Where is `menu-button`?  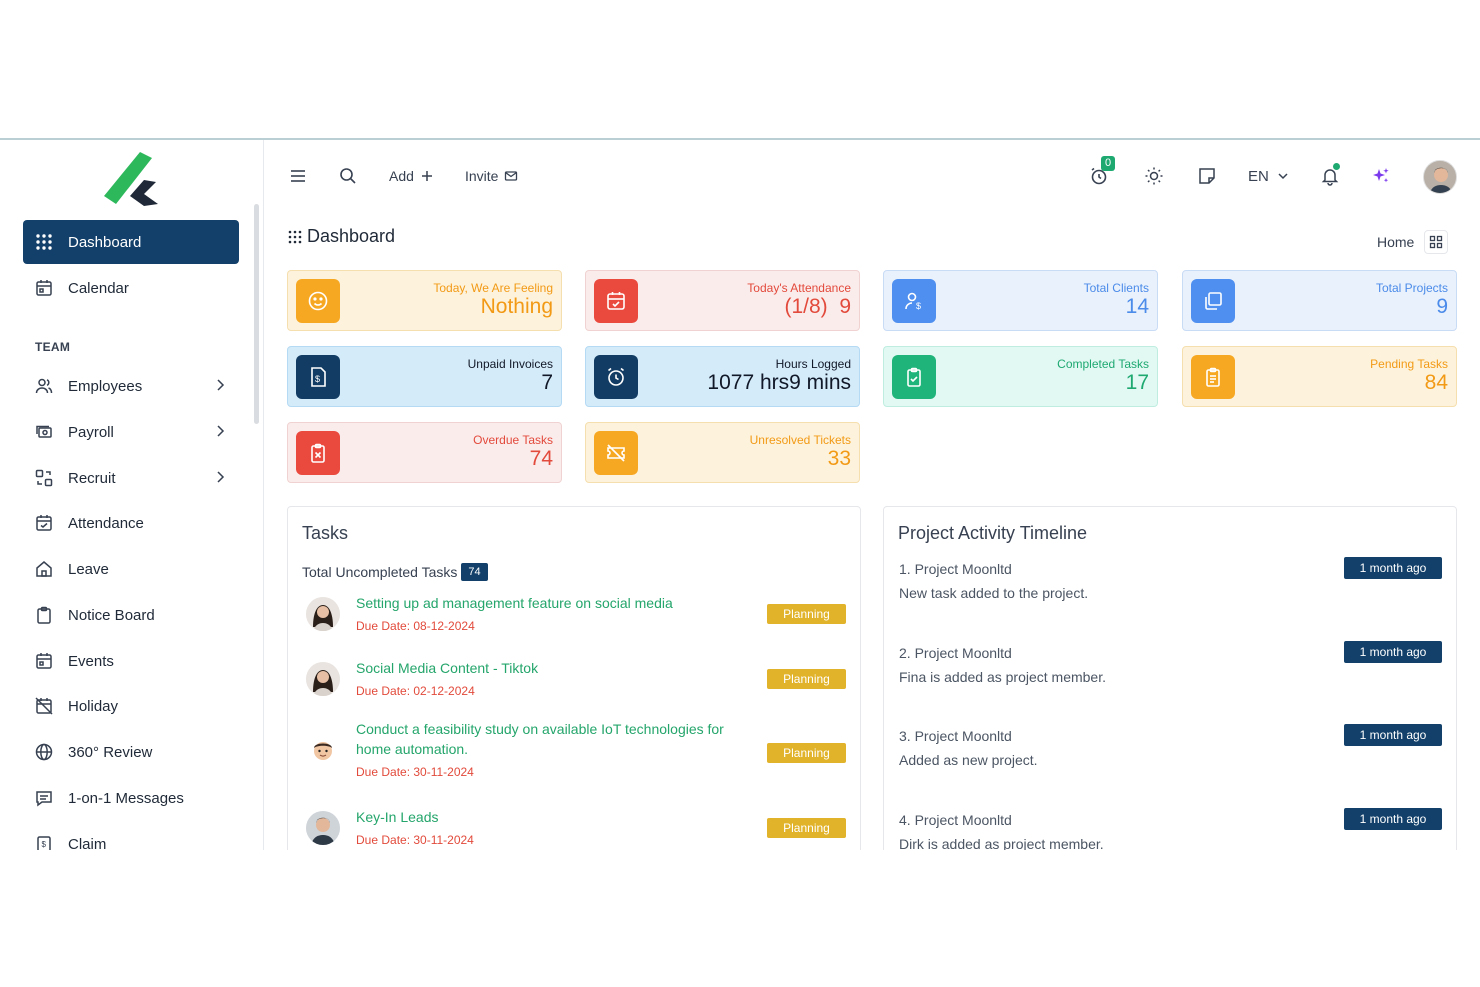
menu-button is located at coordinates (298, 176).